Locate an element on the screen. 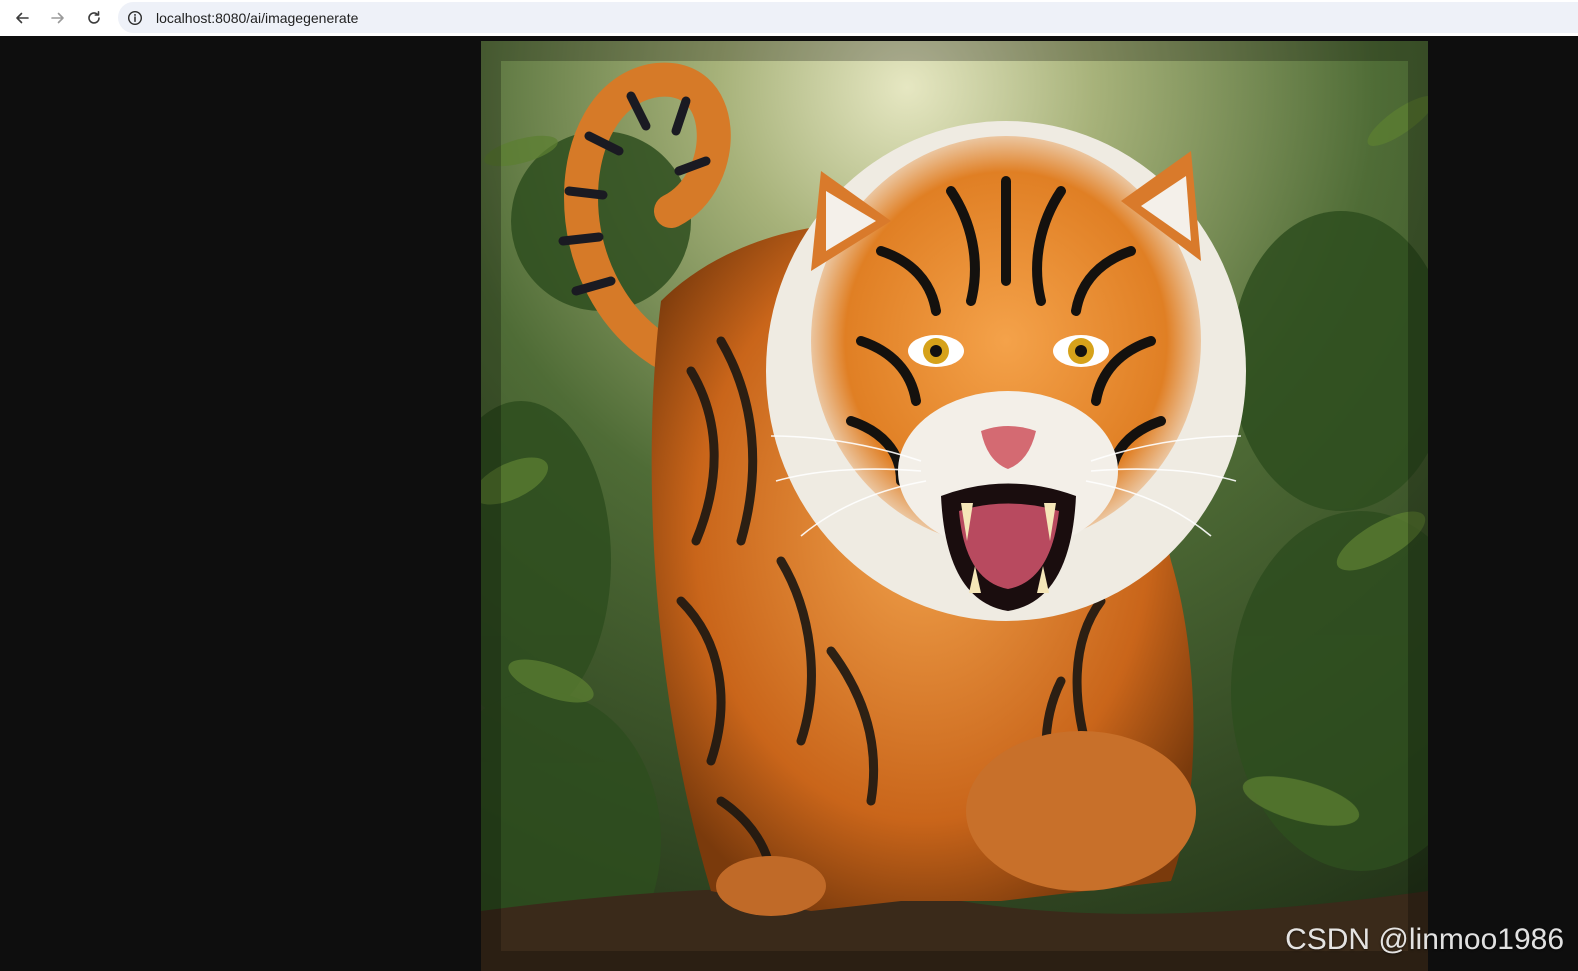 This screenshot has height=971, width=1578. back-button is located at coordinates (22, 18).